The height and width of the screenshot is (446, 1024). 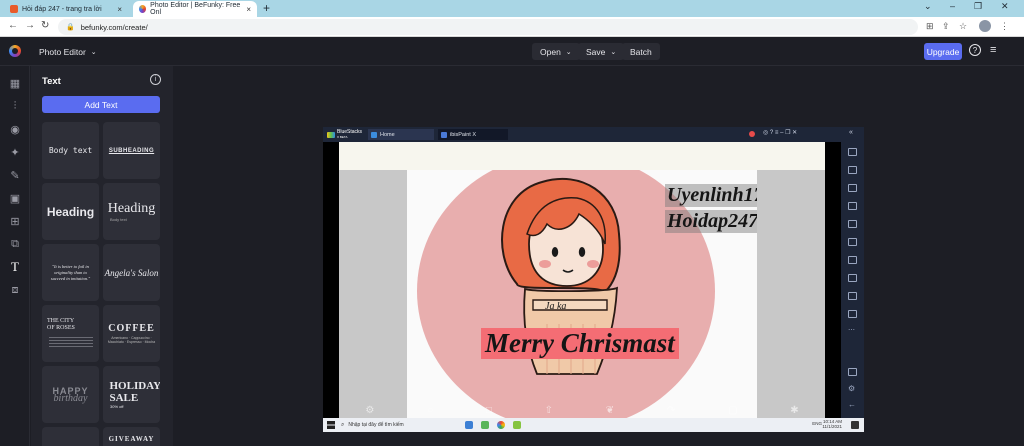 What do you see at coordinates (517, 425) in the screenshot?
I see `app-icon` at bounding box center [517, 425].